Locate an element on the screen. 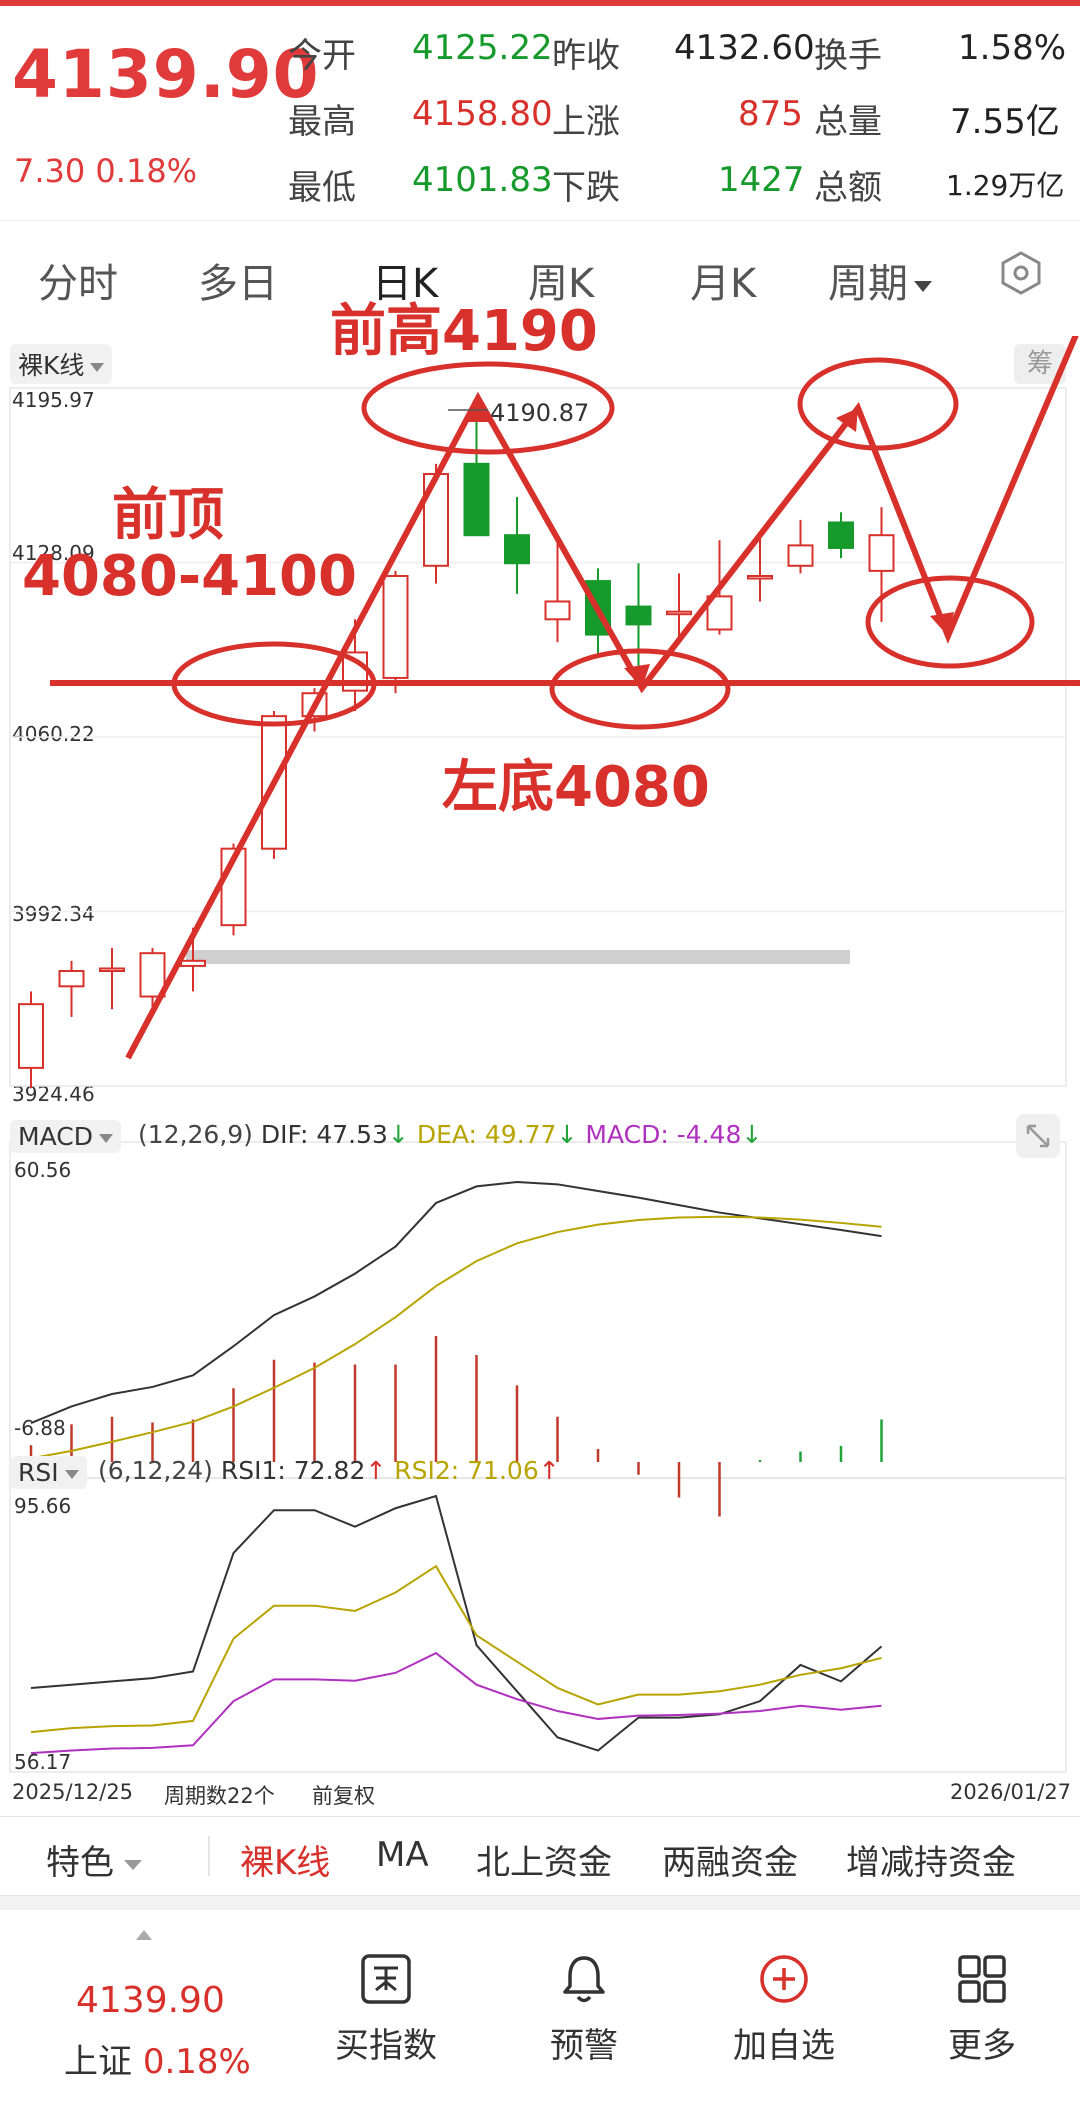 This screenshot has width=1080, height=2105. macd-dif-value: DIF: 47.53 is located at coordinates (324, 1134).